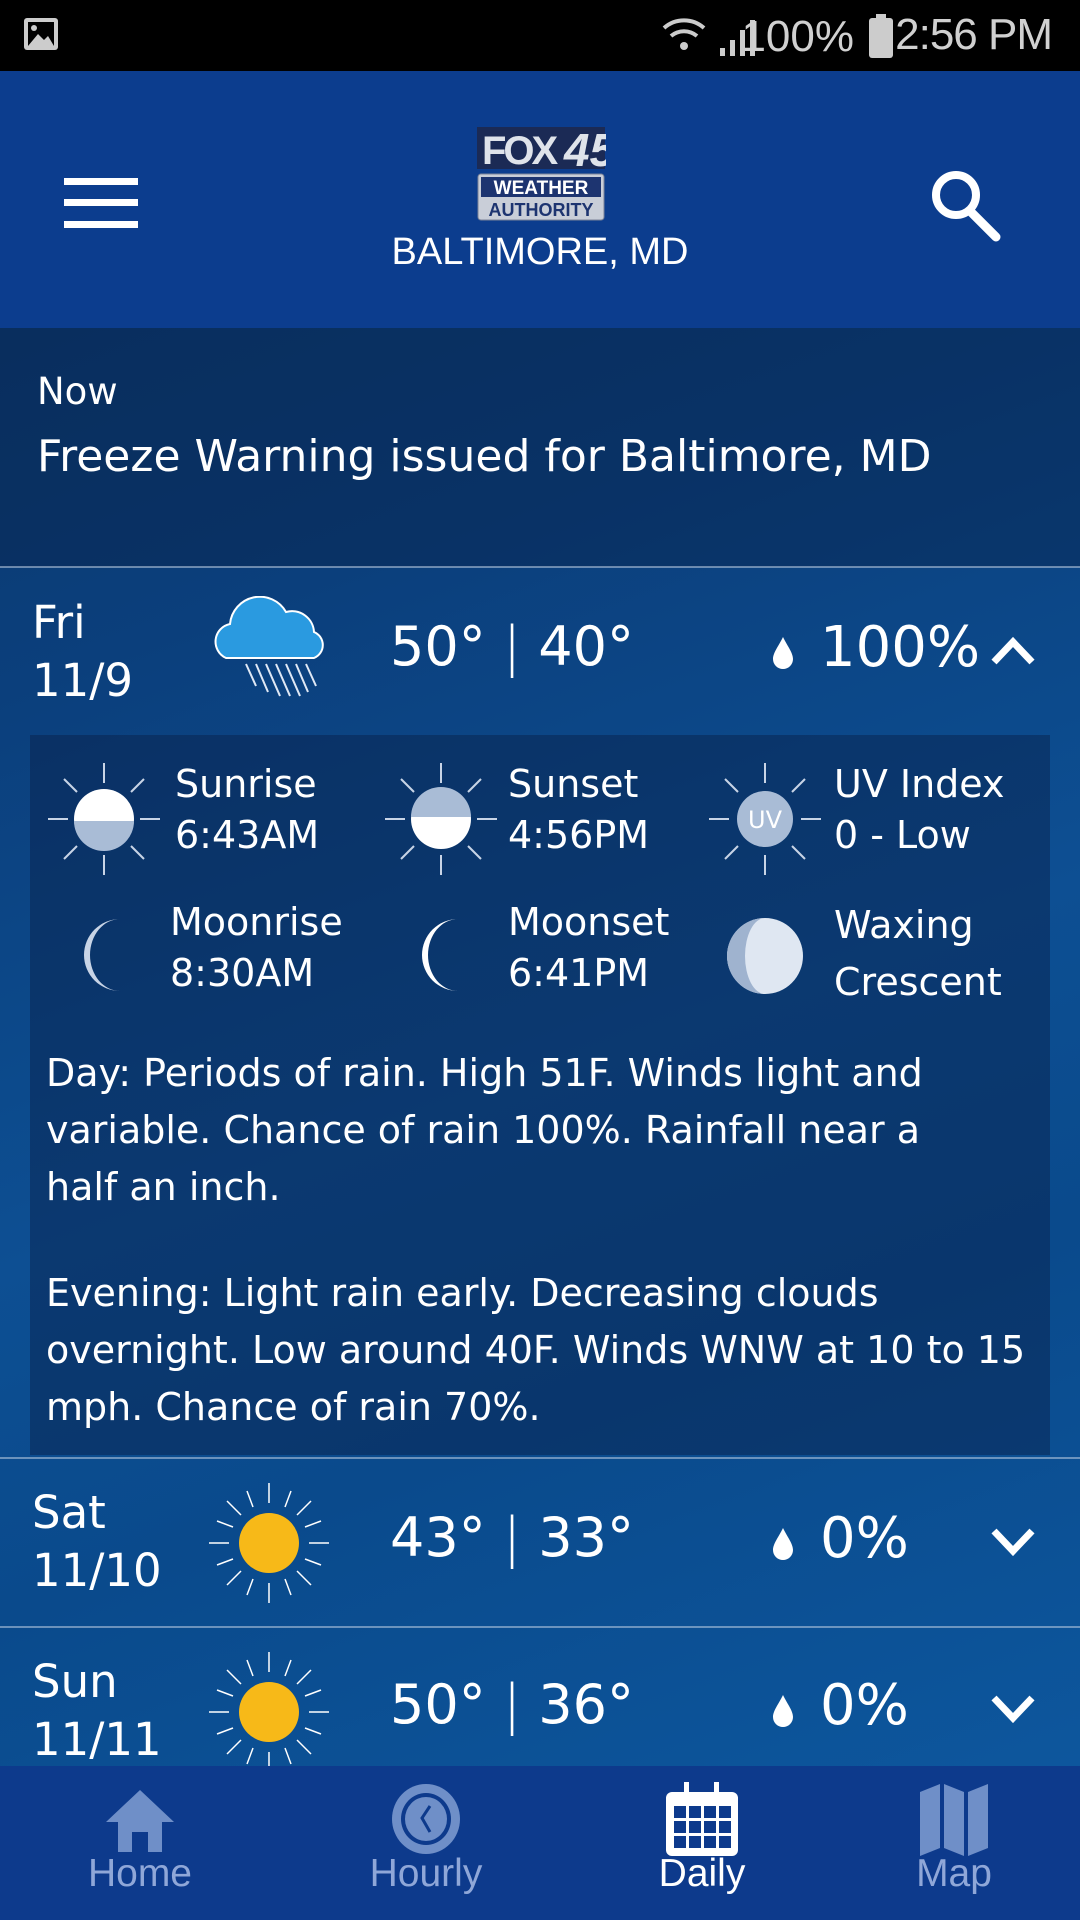 The width and height of the screenshot is (1080, 1920). Describe the element at coordinates (1013, 651) in the screenshot. I see `chevron-up-icon` at that location.